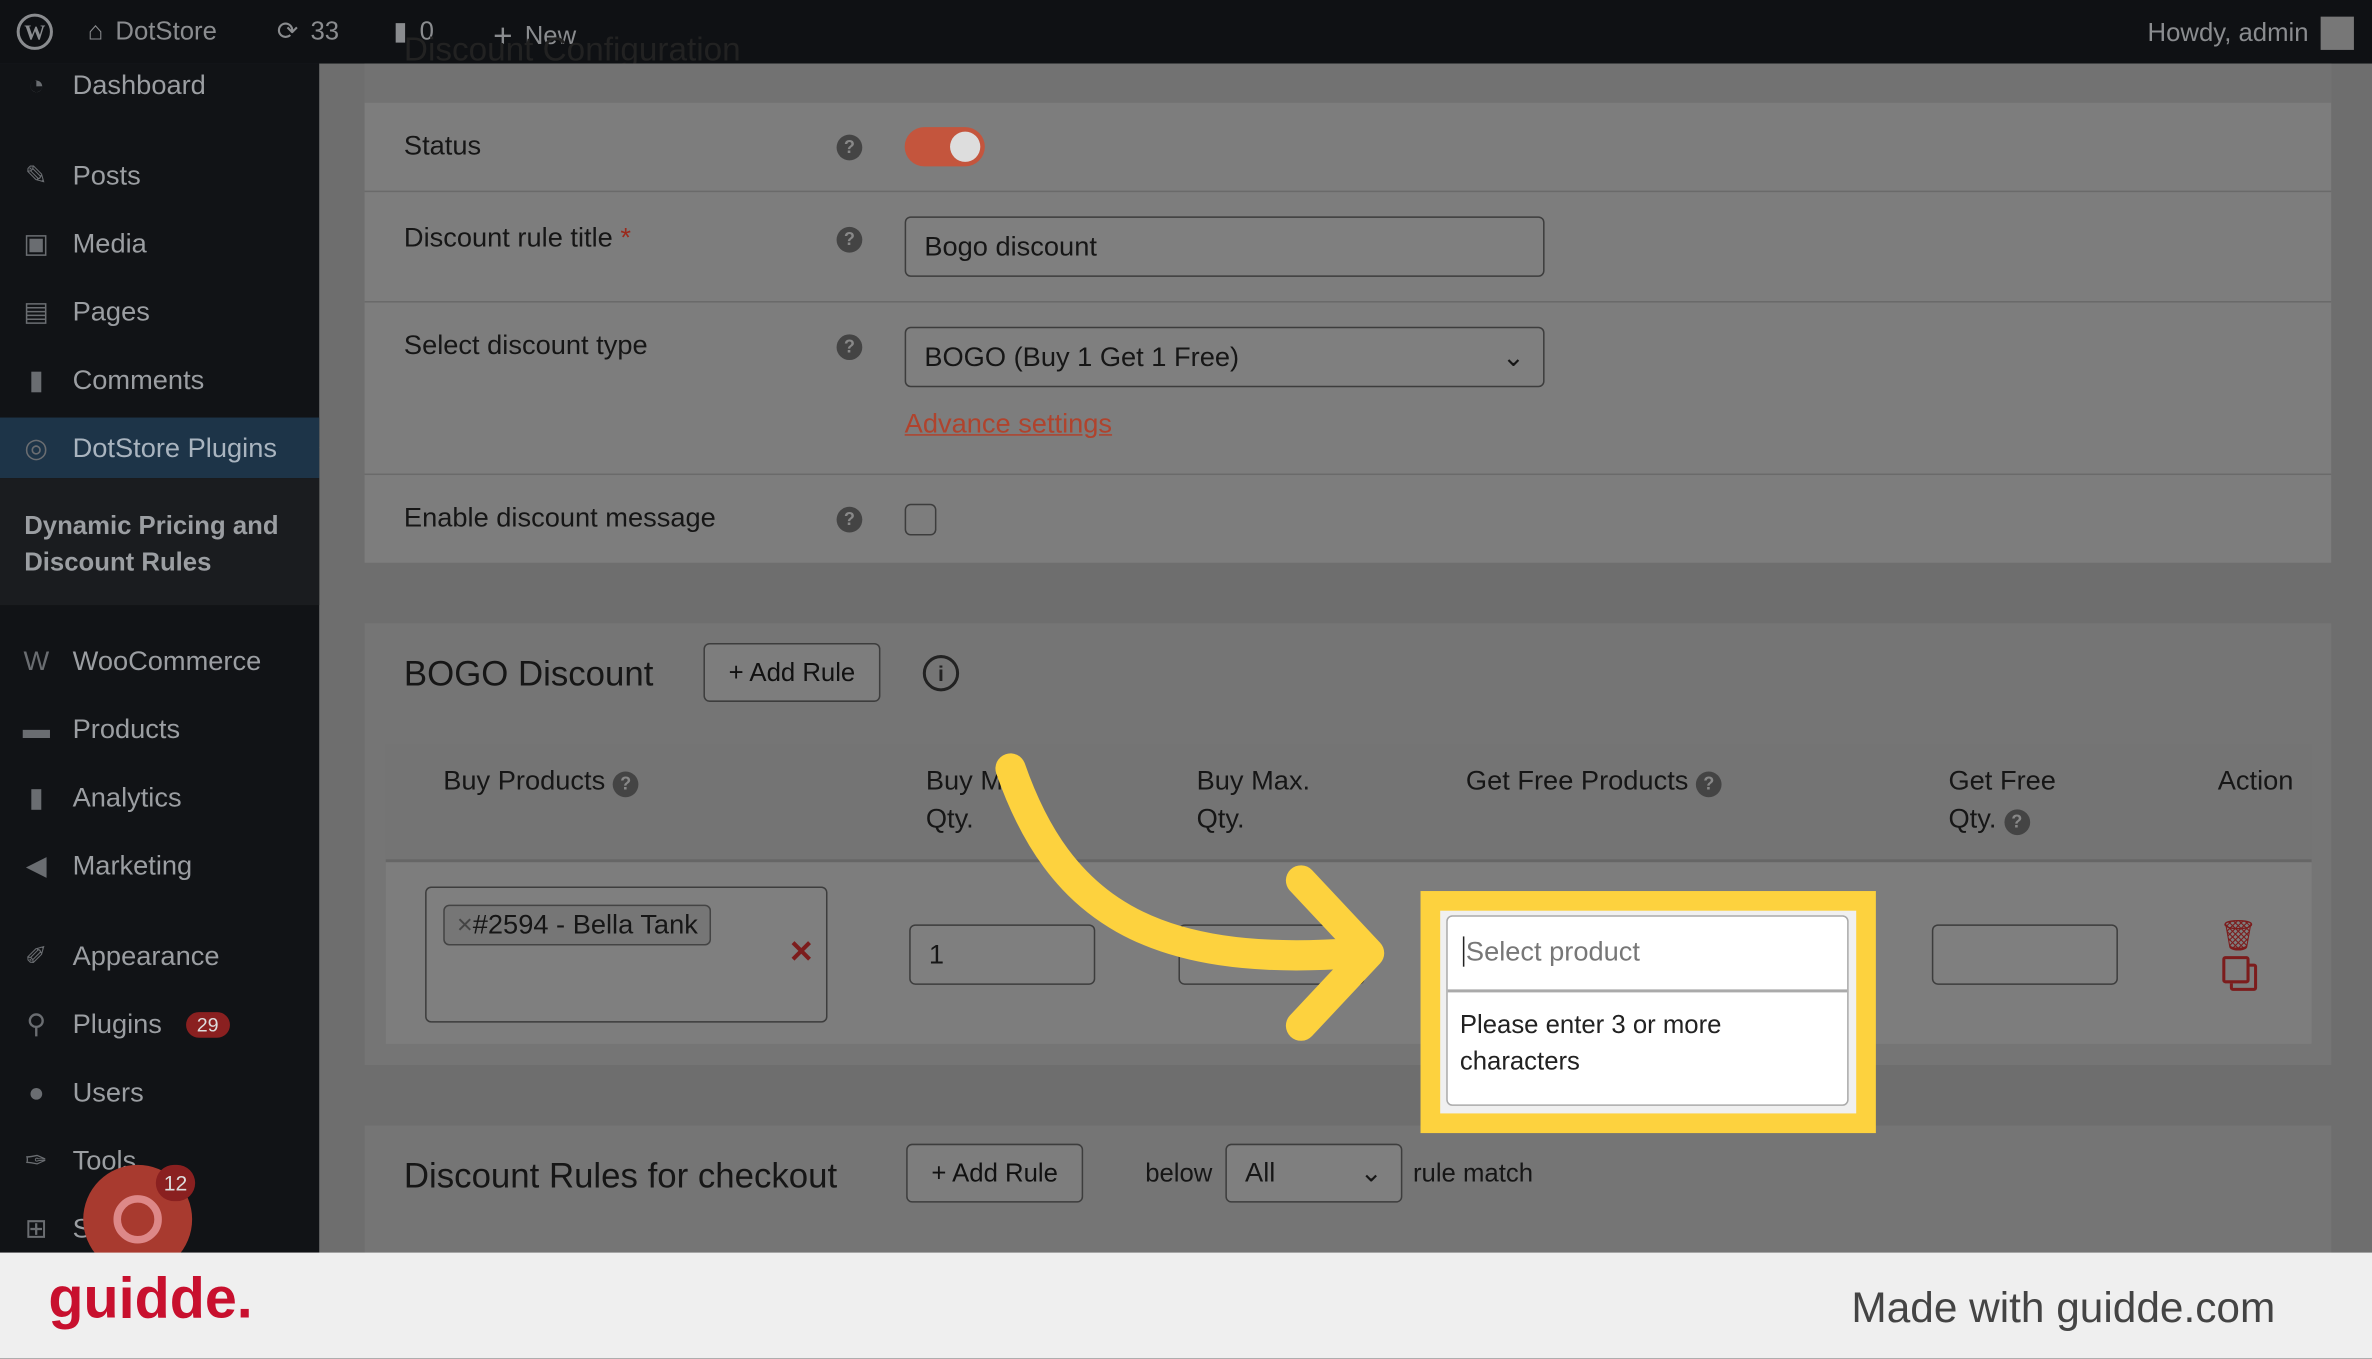  I want to click on brush-icon: ✐, so click(36, 955).